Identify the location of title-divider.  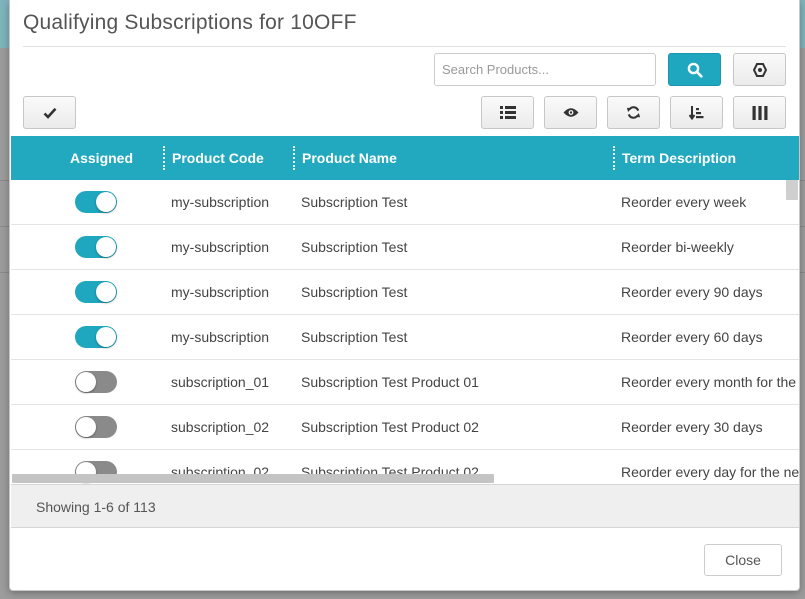
(404, 46).